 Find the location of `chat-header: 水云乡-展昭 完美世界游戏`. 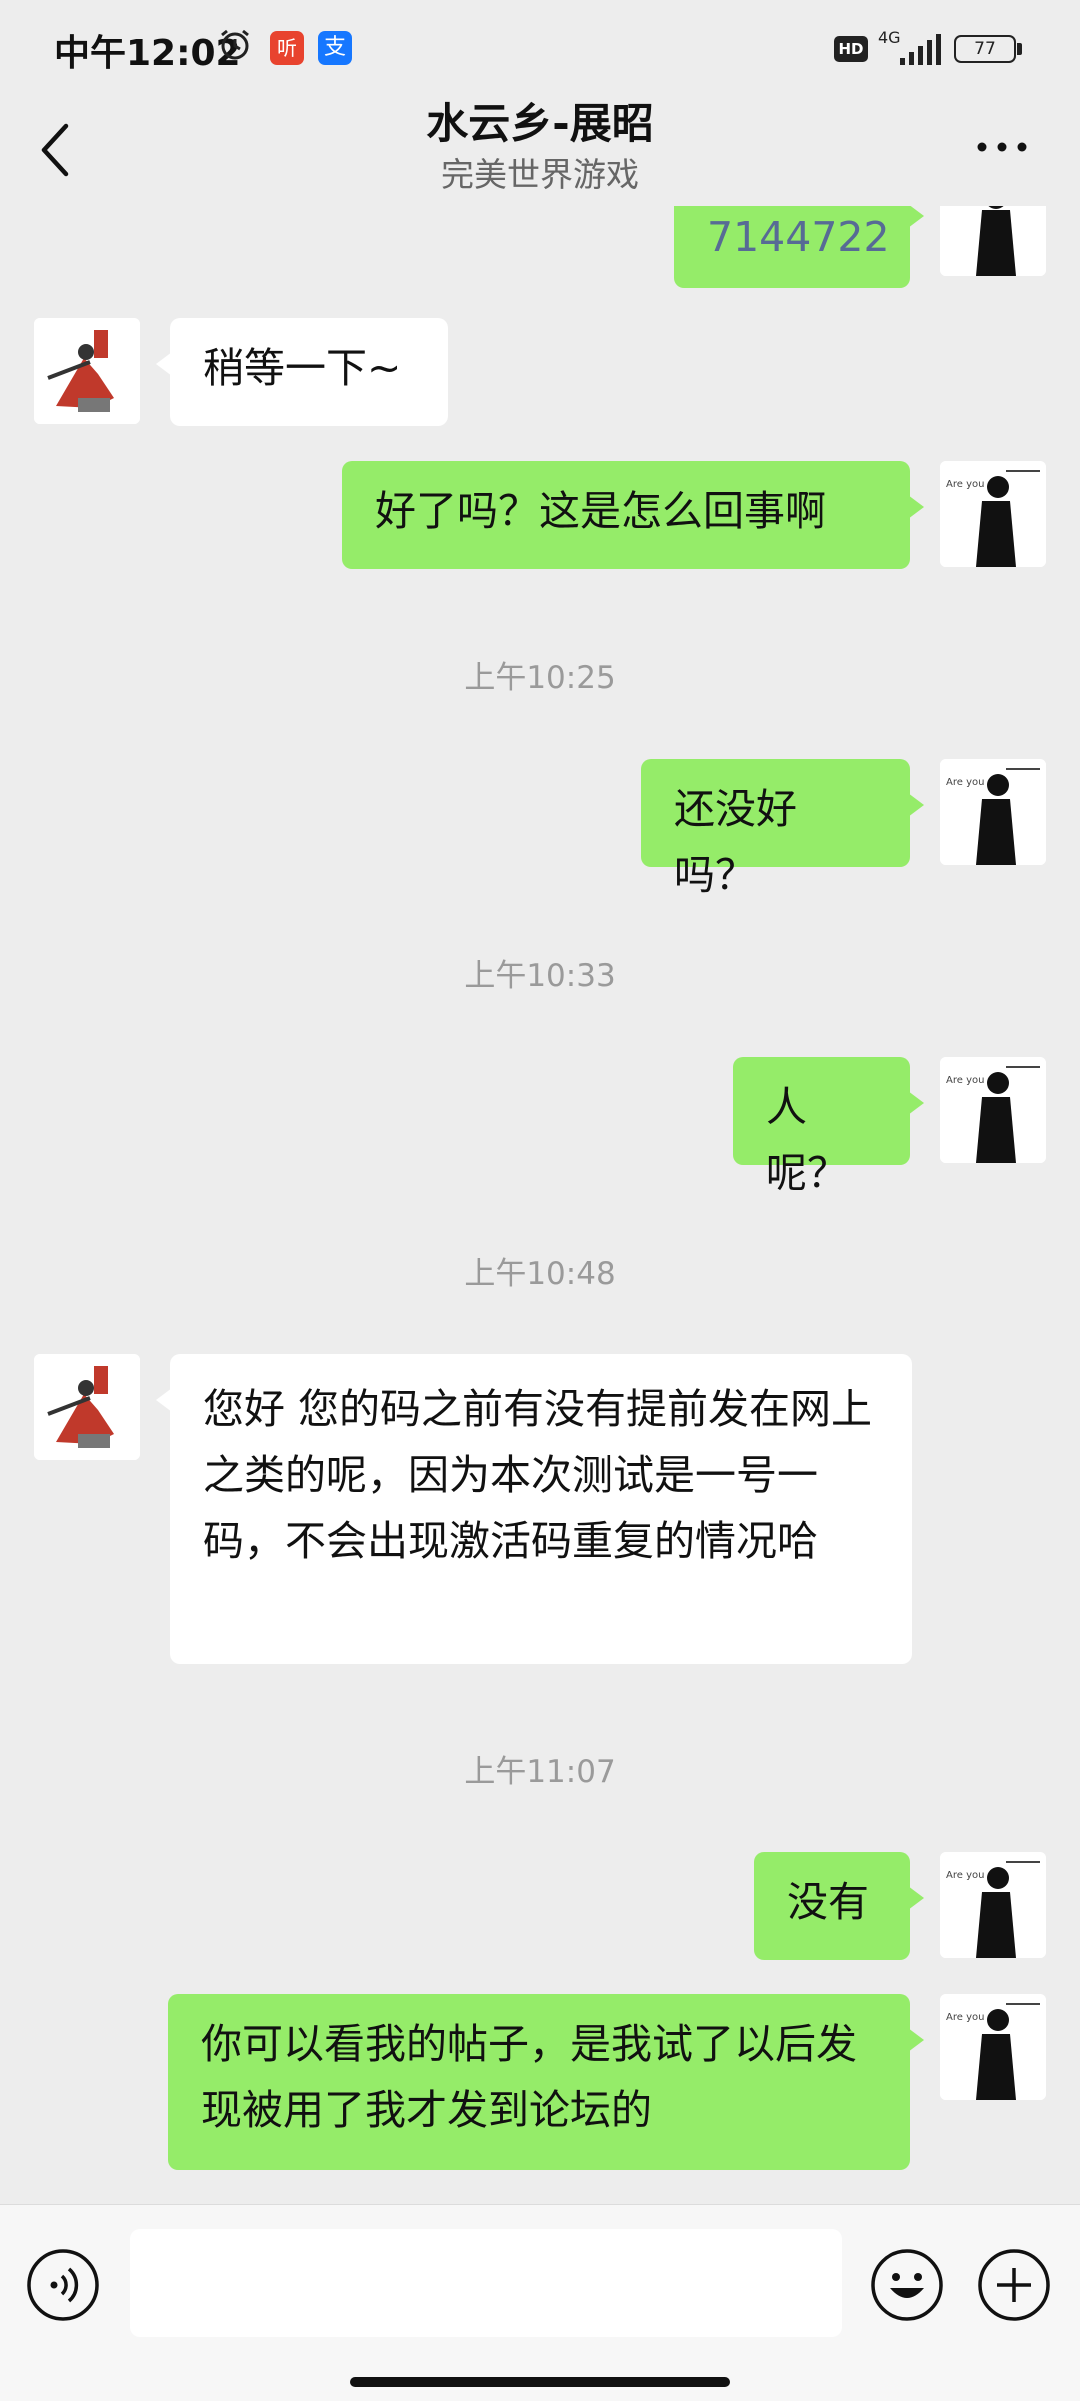

chat-header: 水云乡-展昭 完美世界游戏 is located at coordinates (540, 151).